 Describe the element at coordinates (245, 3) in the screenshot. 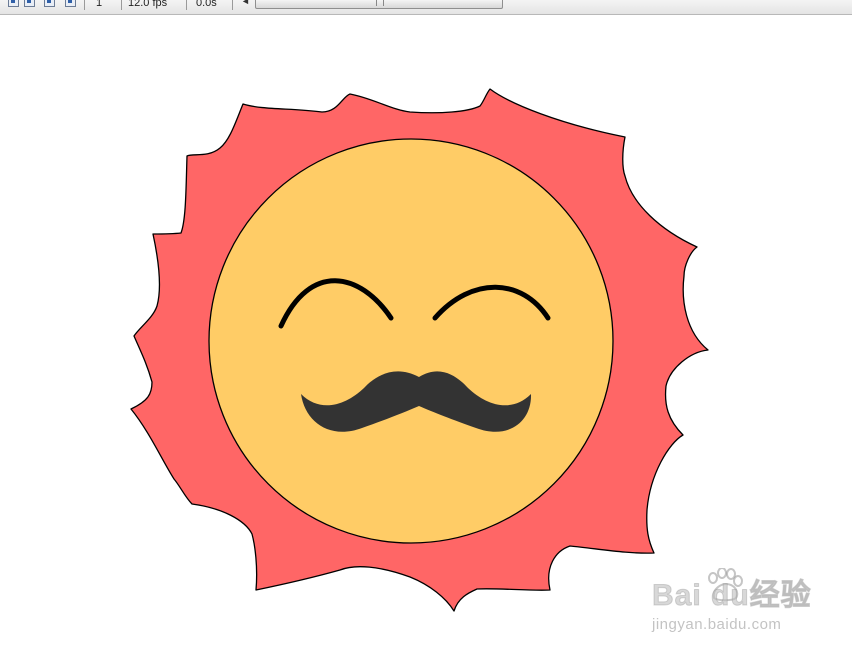

I see `scroll-left-icon: ◄` at that location.